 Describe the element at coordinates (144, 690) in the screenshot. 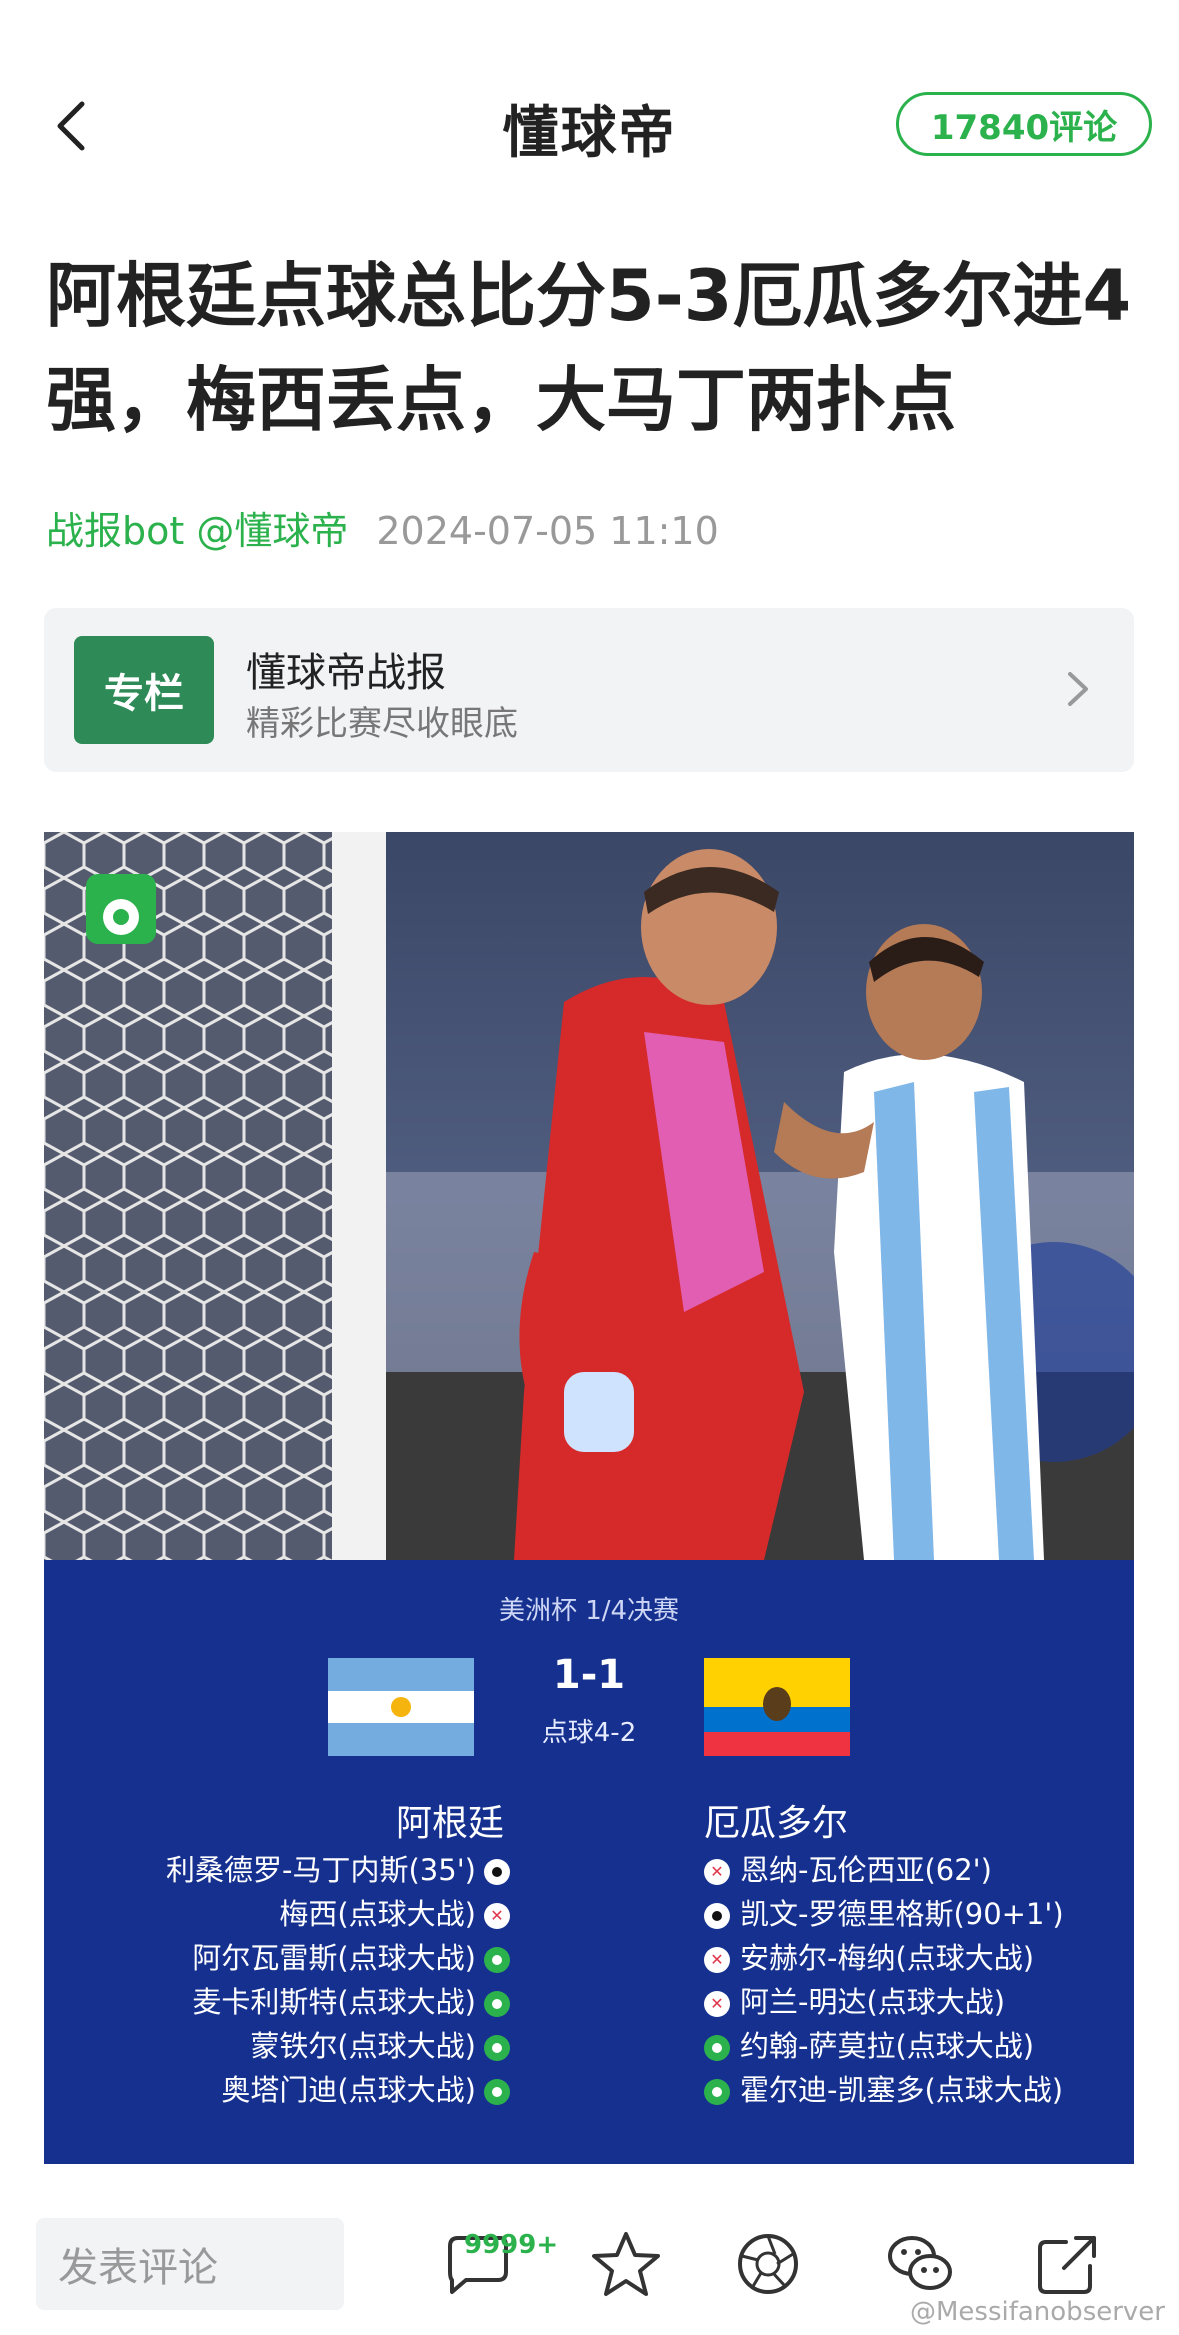

I see `column-icon: 专栏` at that location.